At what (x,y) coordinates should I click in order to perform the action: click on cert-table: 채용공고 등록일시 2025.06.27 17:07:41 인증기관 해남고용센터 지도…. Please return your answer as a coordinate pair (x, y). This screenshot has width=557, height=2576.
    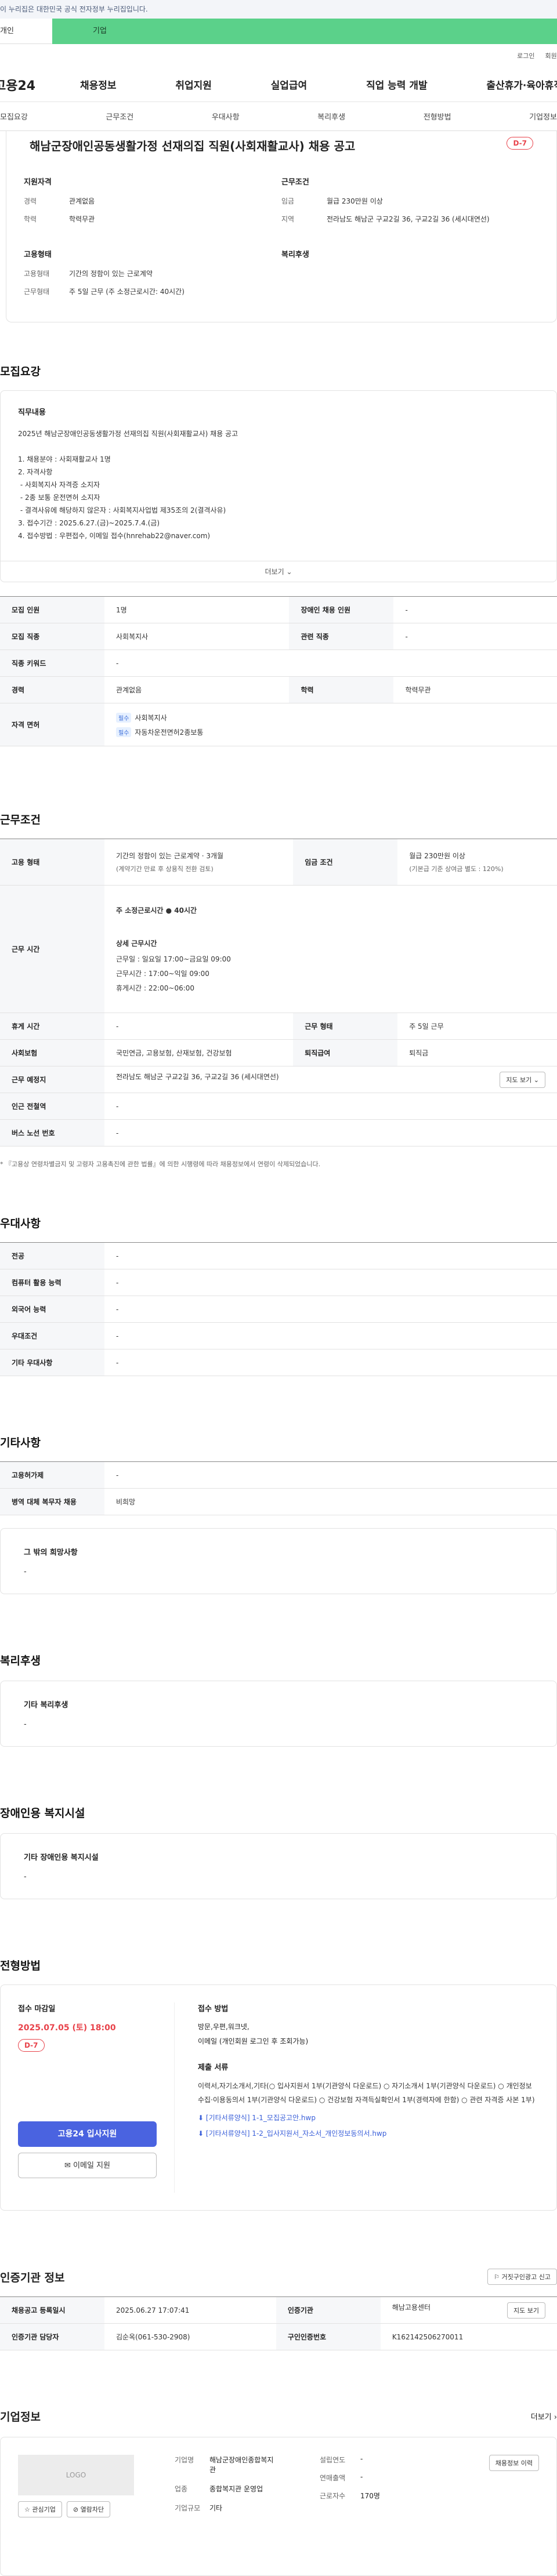
    Looking at the image, I should click on (278, 2323).